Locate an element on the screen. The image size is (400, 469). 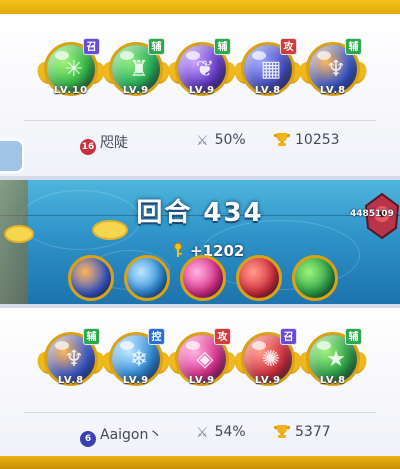
rank-badge-icon: 16 is located at coordinates (88, 147).